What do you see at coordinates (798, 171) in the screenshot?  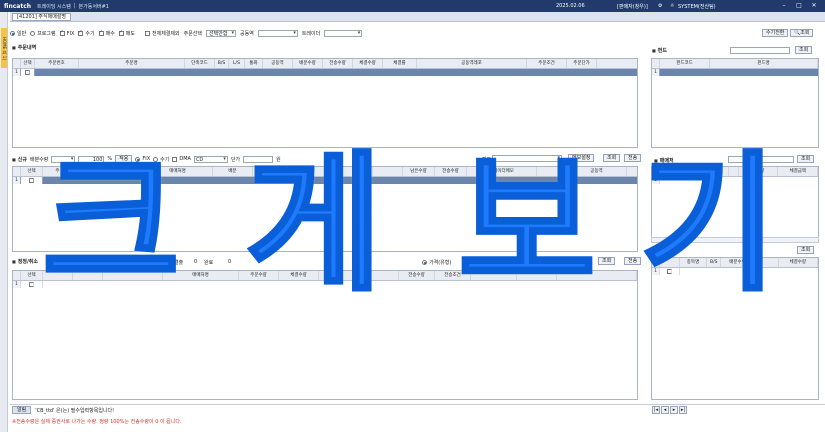 I see `col-exec-amount: 체결금액` at bounding box center [798, 171].